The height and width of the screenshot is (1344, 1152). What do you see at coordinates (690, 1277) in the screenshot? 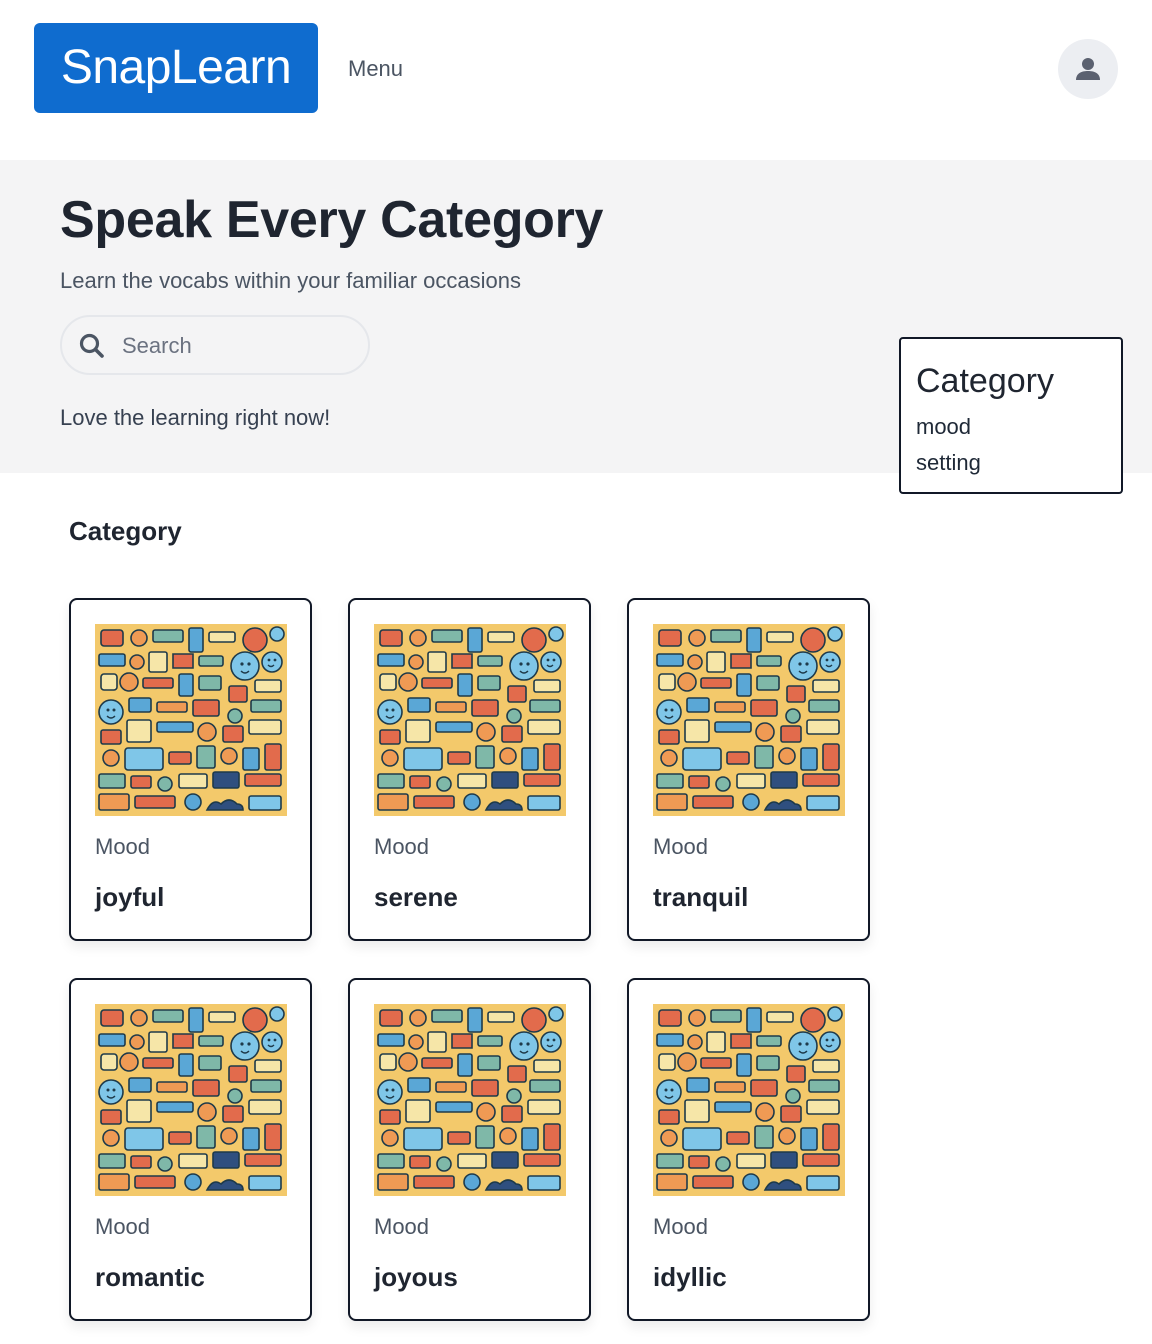
I see `card-word: idyllic` at bounding box center [690, 1277].